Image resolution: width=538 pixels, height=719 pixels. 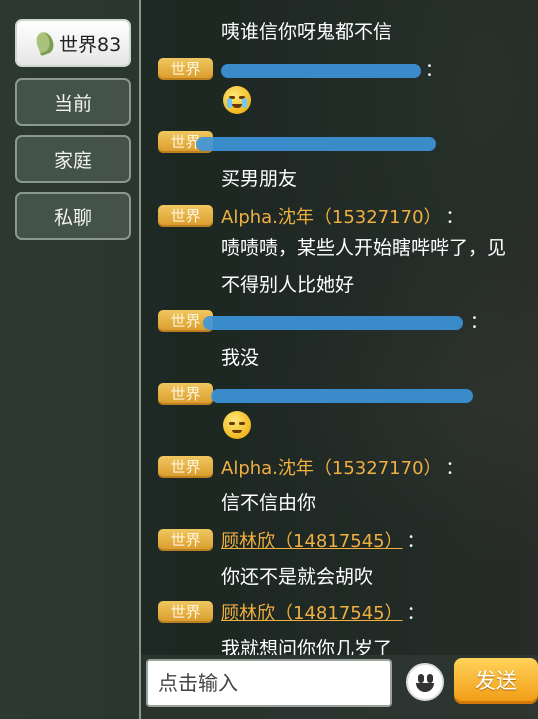 I want to click on crying-face-icon, so click(x=237, y=100).